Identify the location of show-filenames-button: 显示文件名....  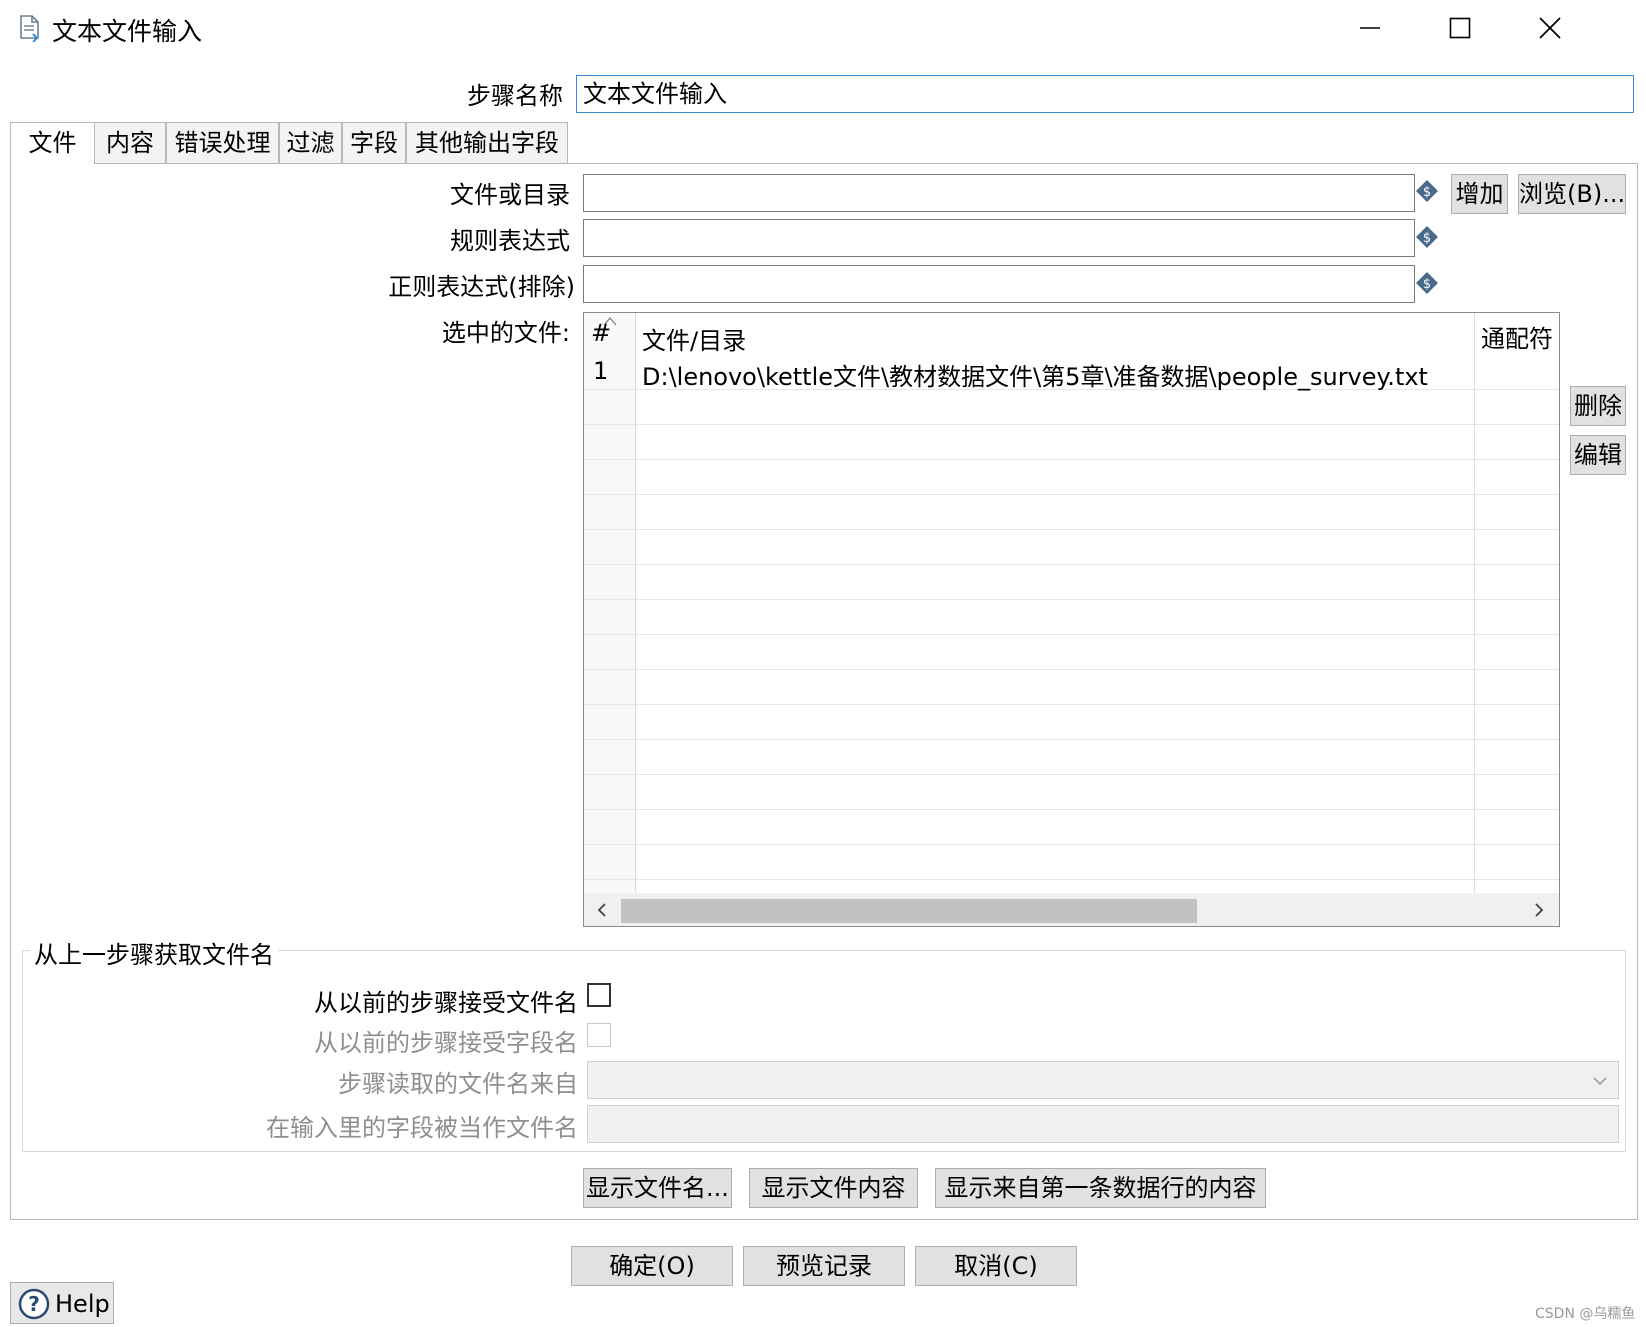
(657, 1188).